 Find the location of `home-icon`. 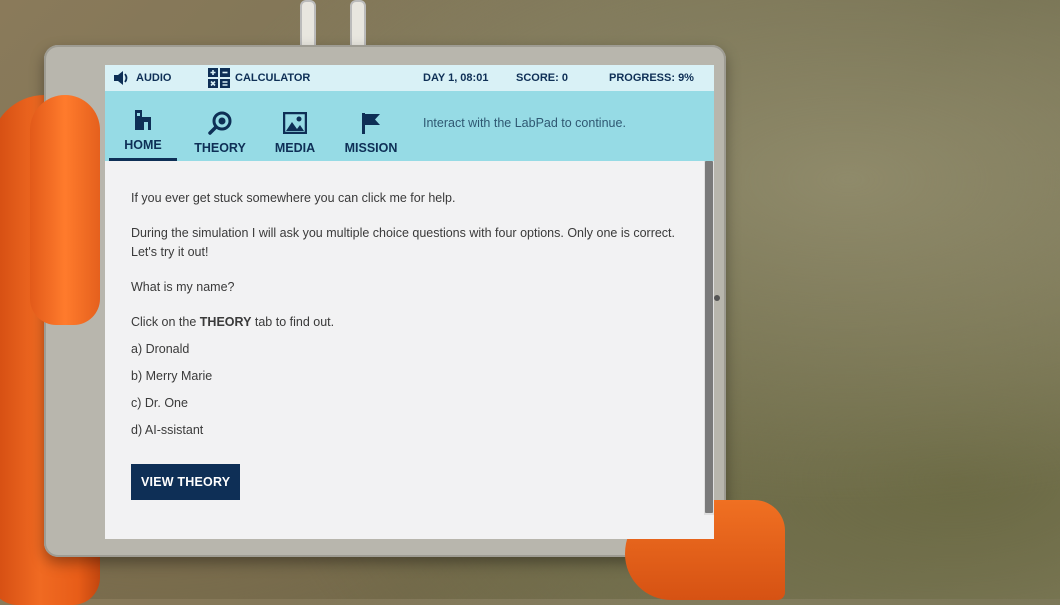

home-icon is located at coordinates (143, 120).